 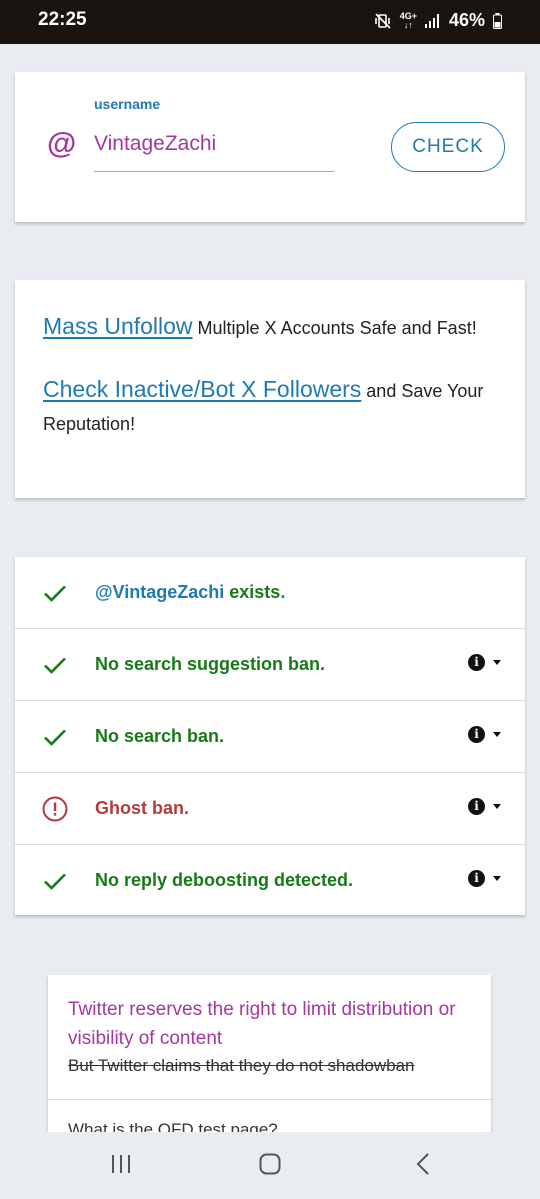 What do you see at coordinates (383, 21) in the screenshot?
I see `mute-vibrate-icon` at bounding box center [383, 21].